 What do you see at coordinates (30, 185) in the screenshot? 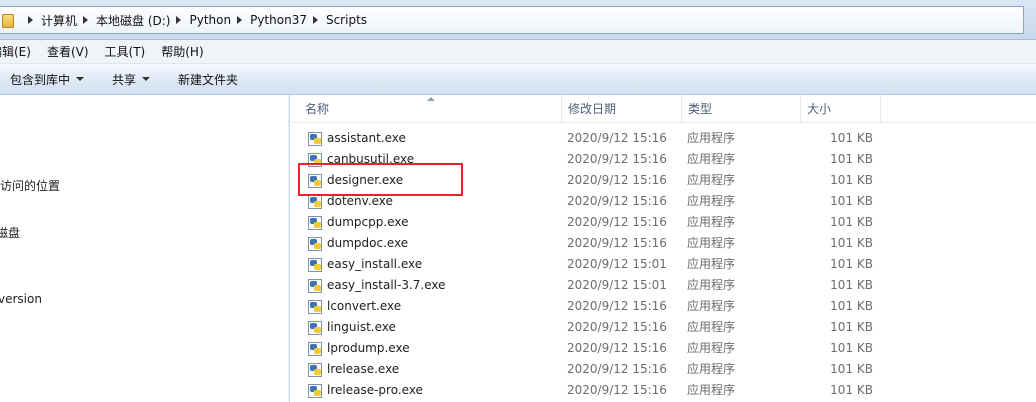
I see `nav-item-recent-places: 访问的位置` at bounding box center [30, 185].